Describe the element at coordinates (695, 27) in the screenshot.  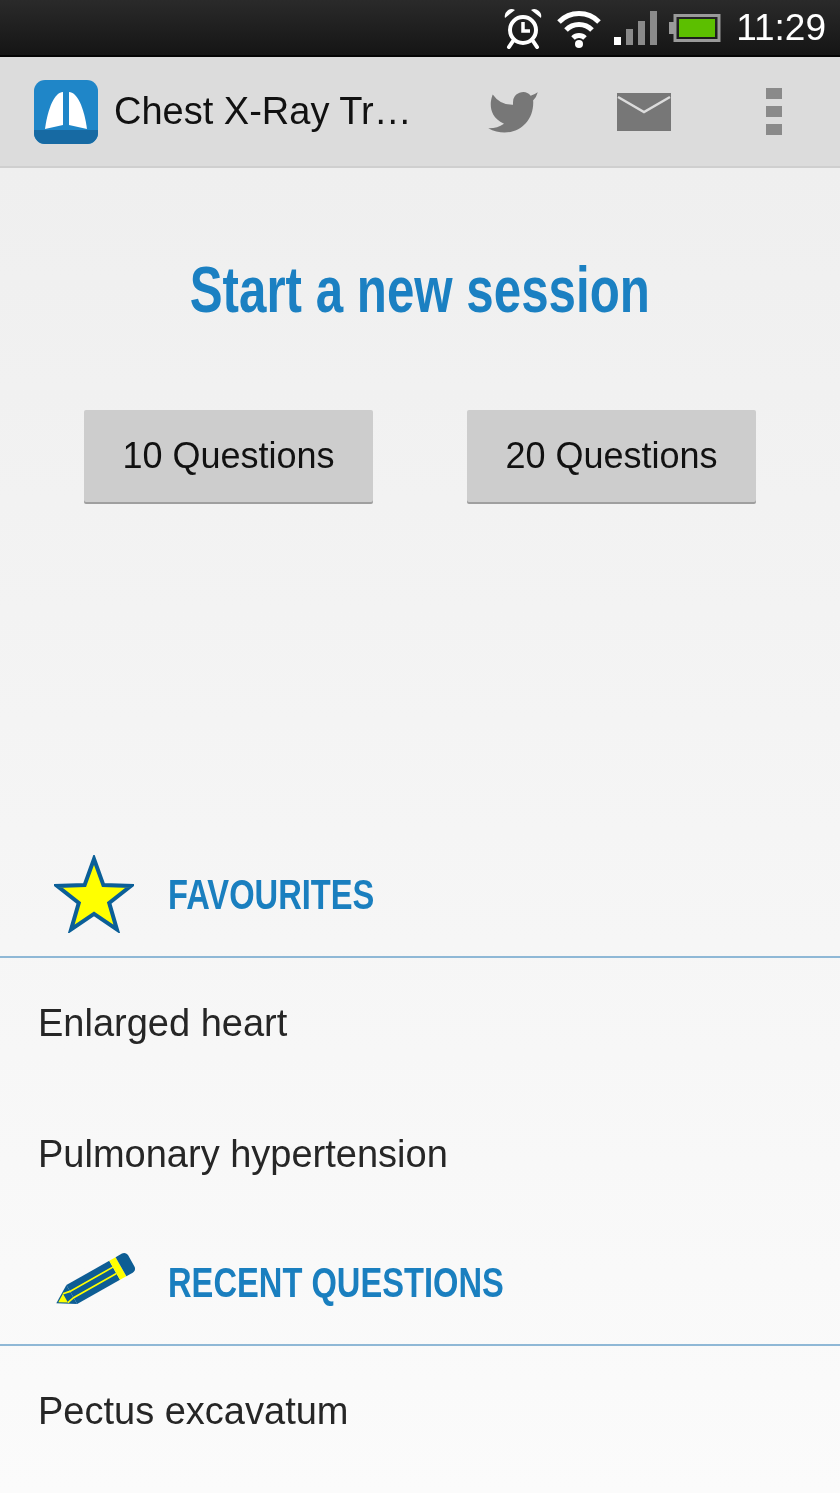
I see `battery-icon` at that location.